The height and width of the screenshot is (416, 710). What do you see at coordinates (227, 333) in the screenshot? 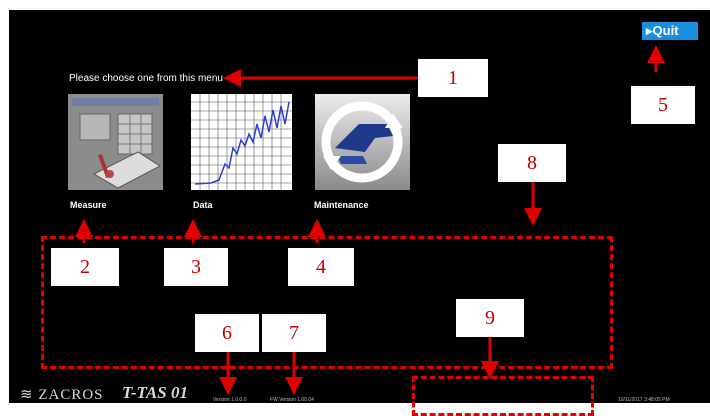
I see `callout-6: 6` at bounding box center [227, 333].